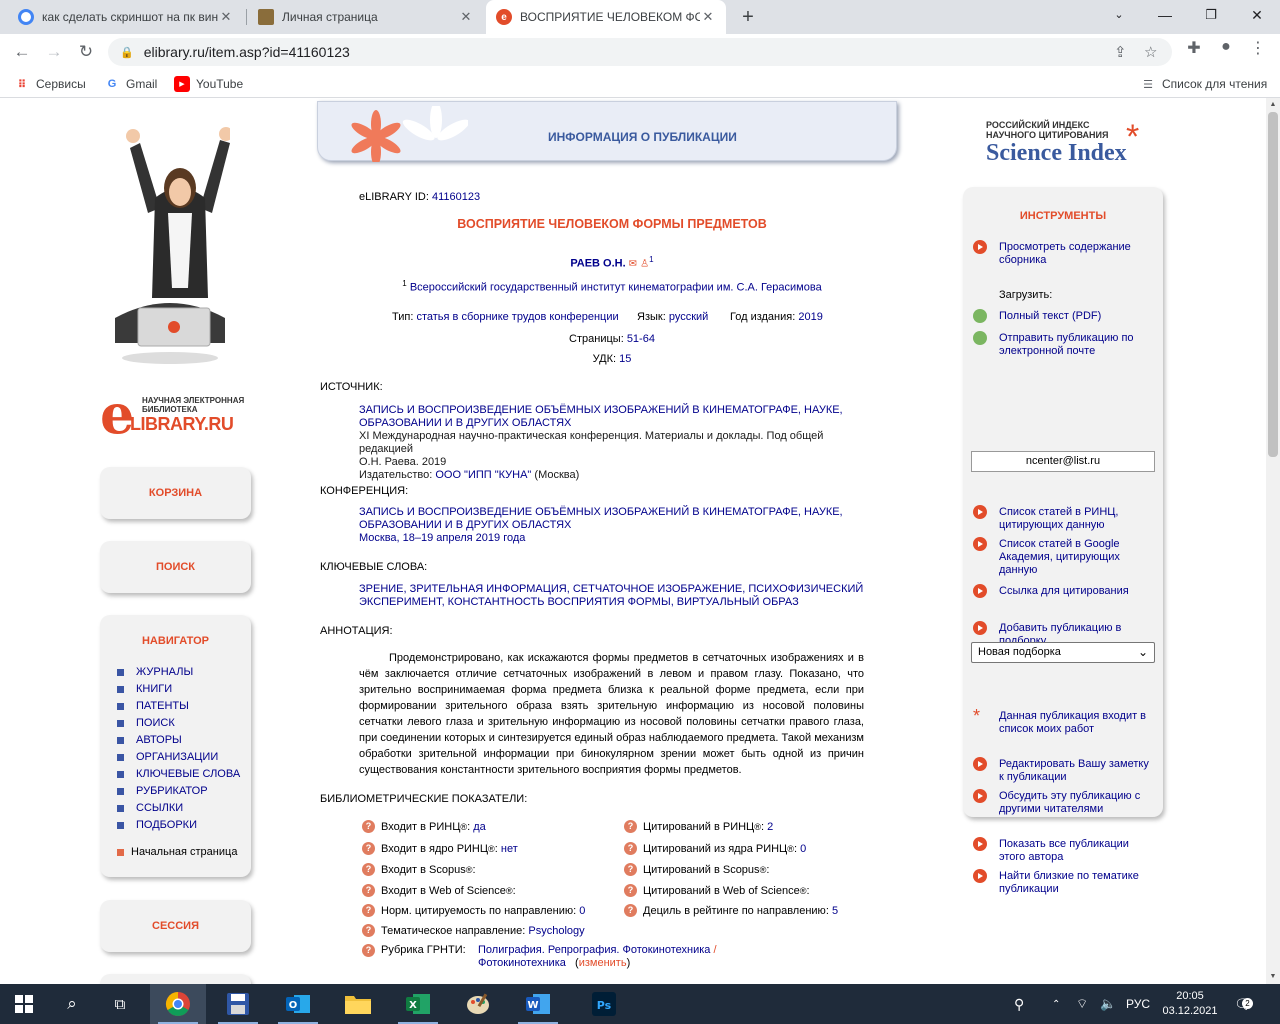  I want to click on session-button: СЕССИЯ, so click(175, 926).